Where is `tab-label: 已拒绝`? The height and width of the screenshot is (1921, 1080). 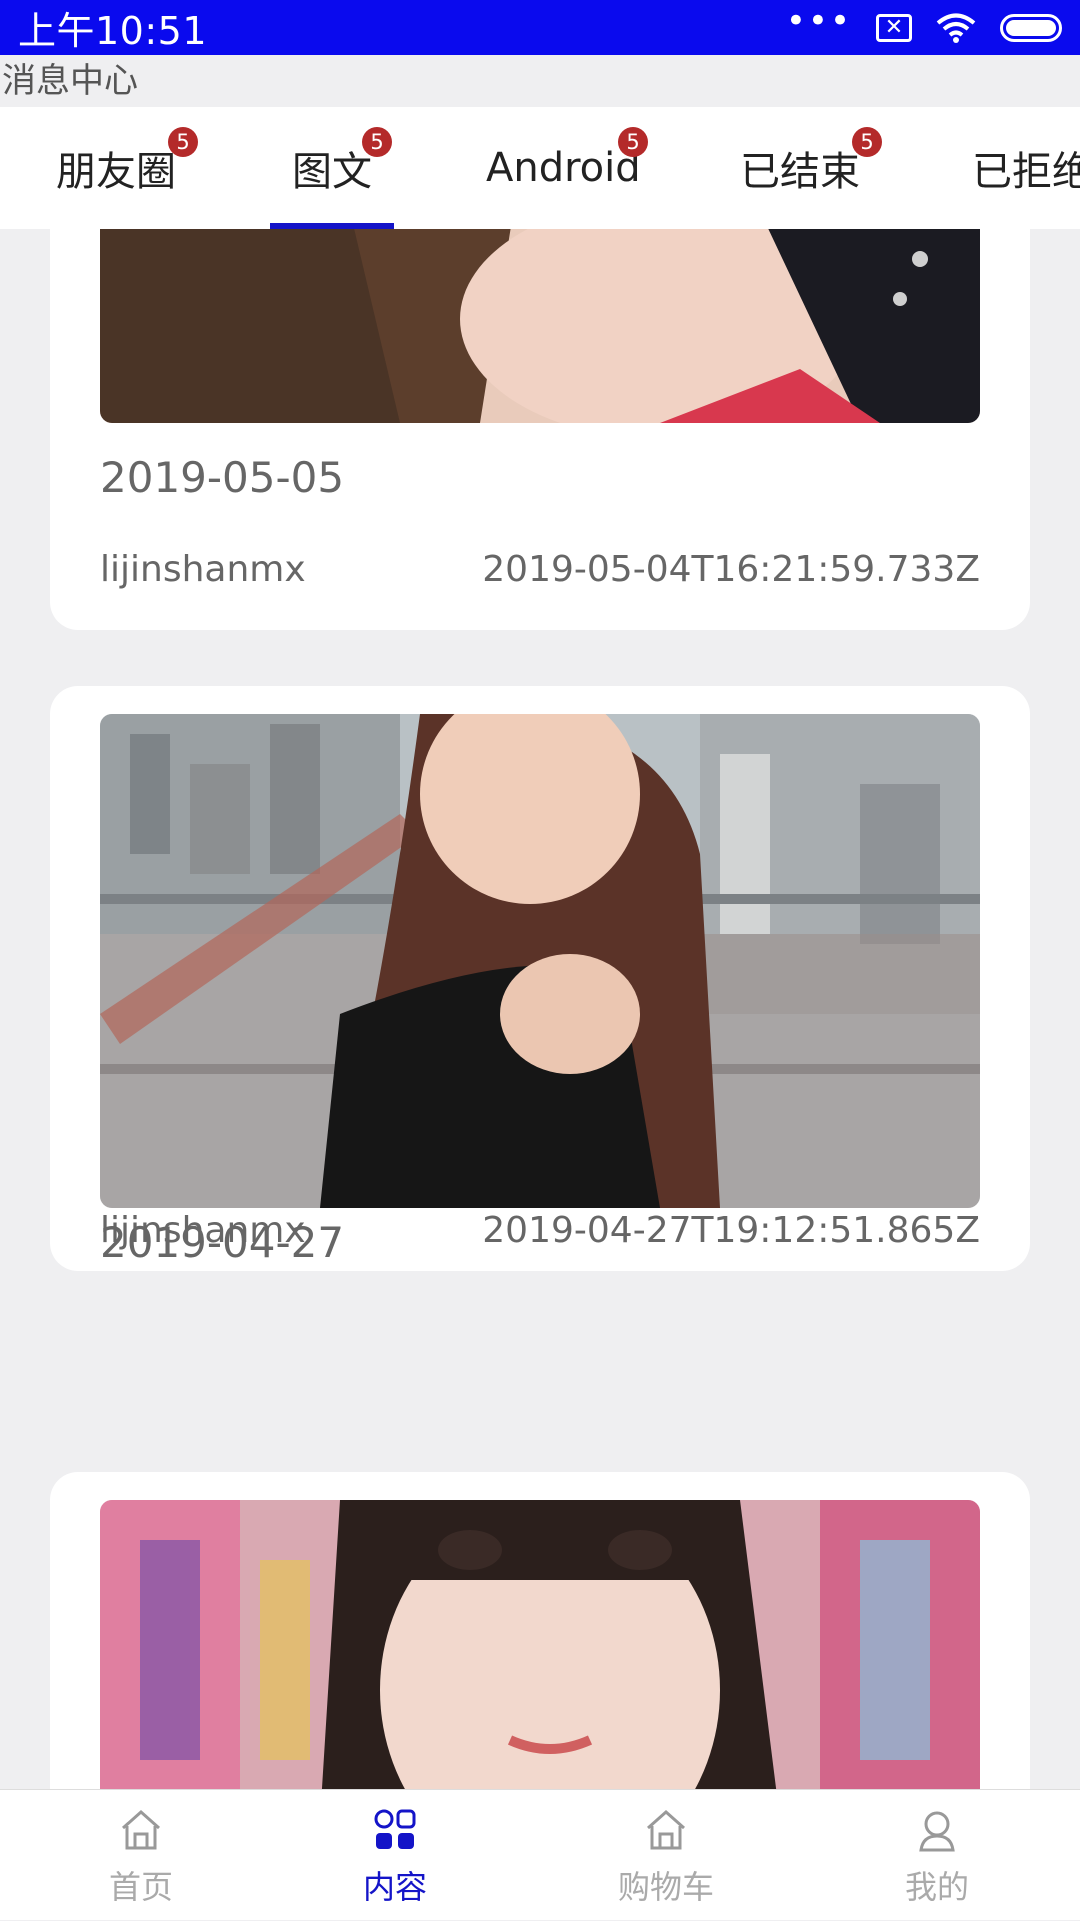
tab-label: 已拒绝 is located at coordinates (1026, 172).